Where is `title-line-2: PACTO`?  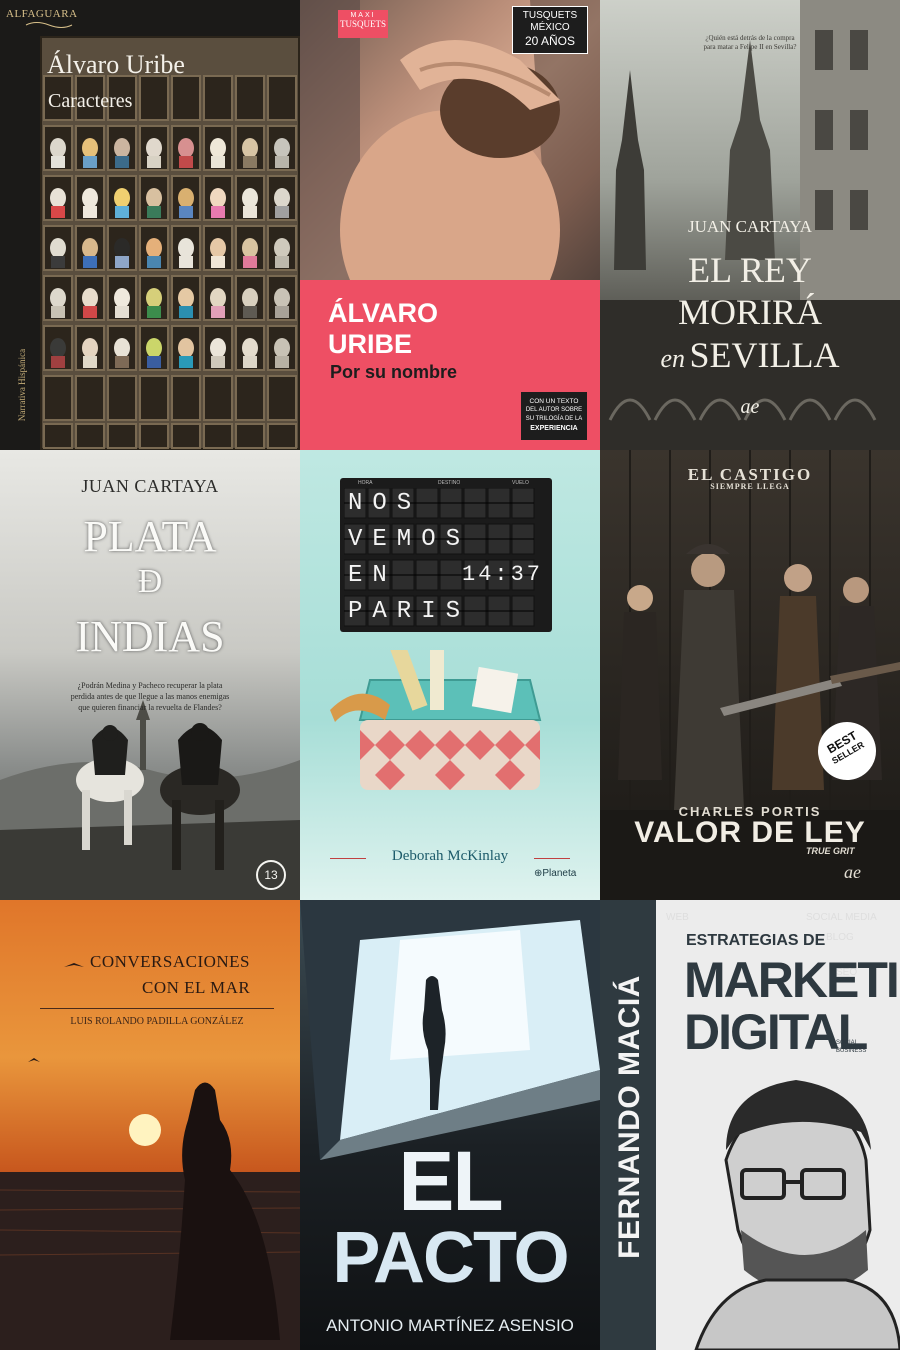 title-line-2: PACTO is located at coordinates (450, 1258).